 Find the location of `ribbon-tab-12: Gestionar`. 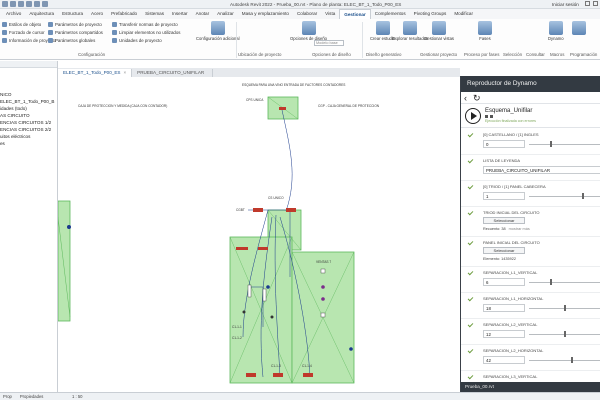

ribbon-tab-12: Gestionar is located at coordinates (355, 14).